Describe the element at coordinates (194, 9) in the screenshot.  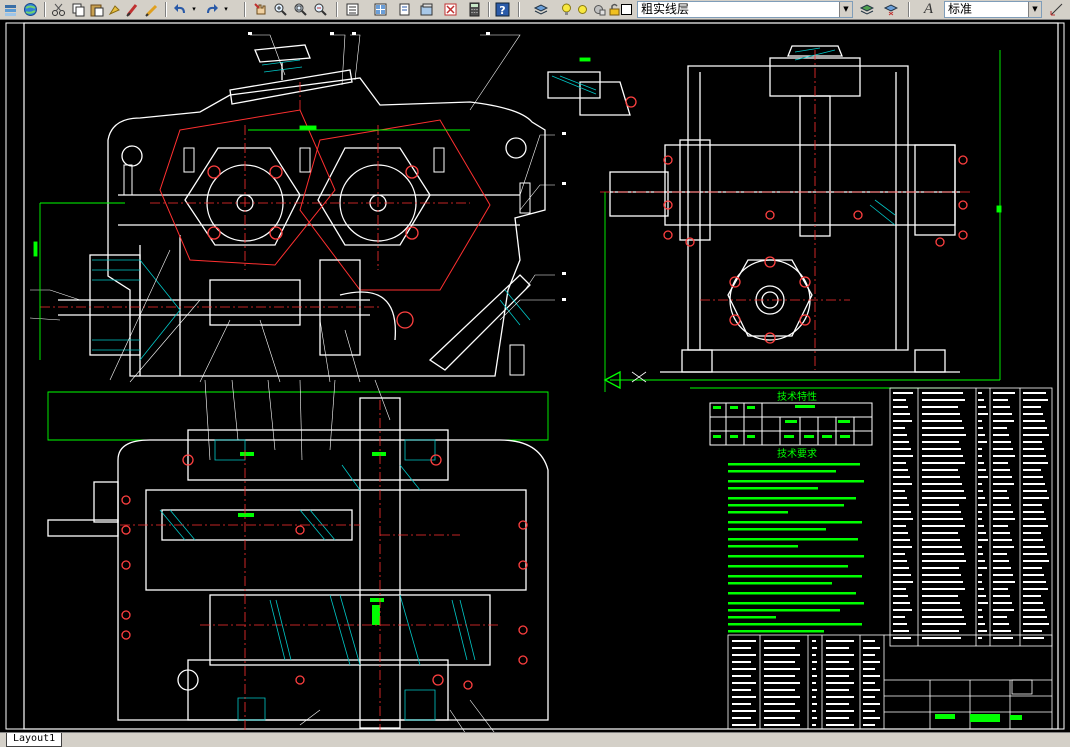
I see `undo-dropdown-icon: ▾` at that location.